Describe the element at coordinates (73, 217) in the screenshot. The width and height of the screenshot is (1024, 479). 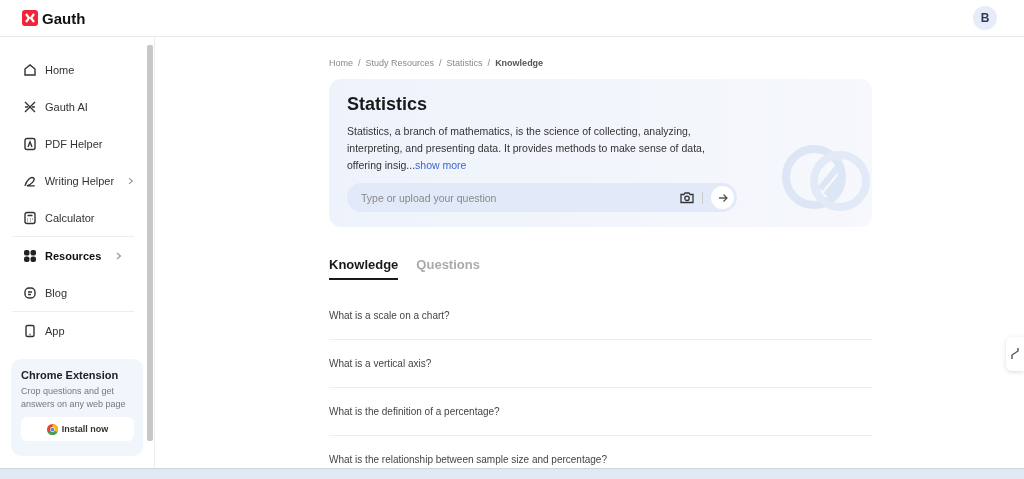
I see `sidebar-item: Calculator` at that location.